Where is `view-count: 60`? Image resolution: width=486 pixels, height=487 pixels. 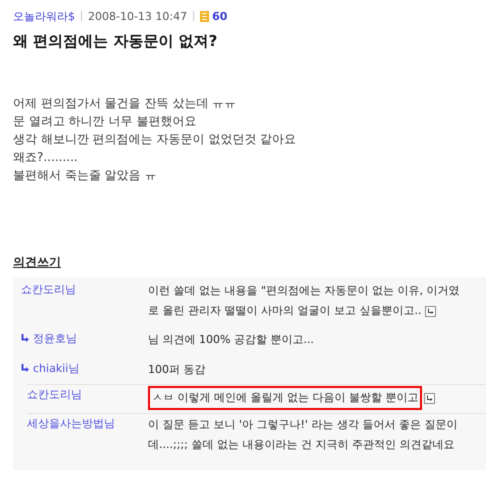
view-count: 60 is located at coordinates (220, 16).